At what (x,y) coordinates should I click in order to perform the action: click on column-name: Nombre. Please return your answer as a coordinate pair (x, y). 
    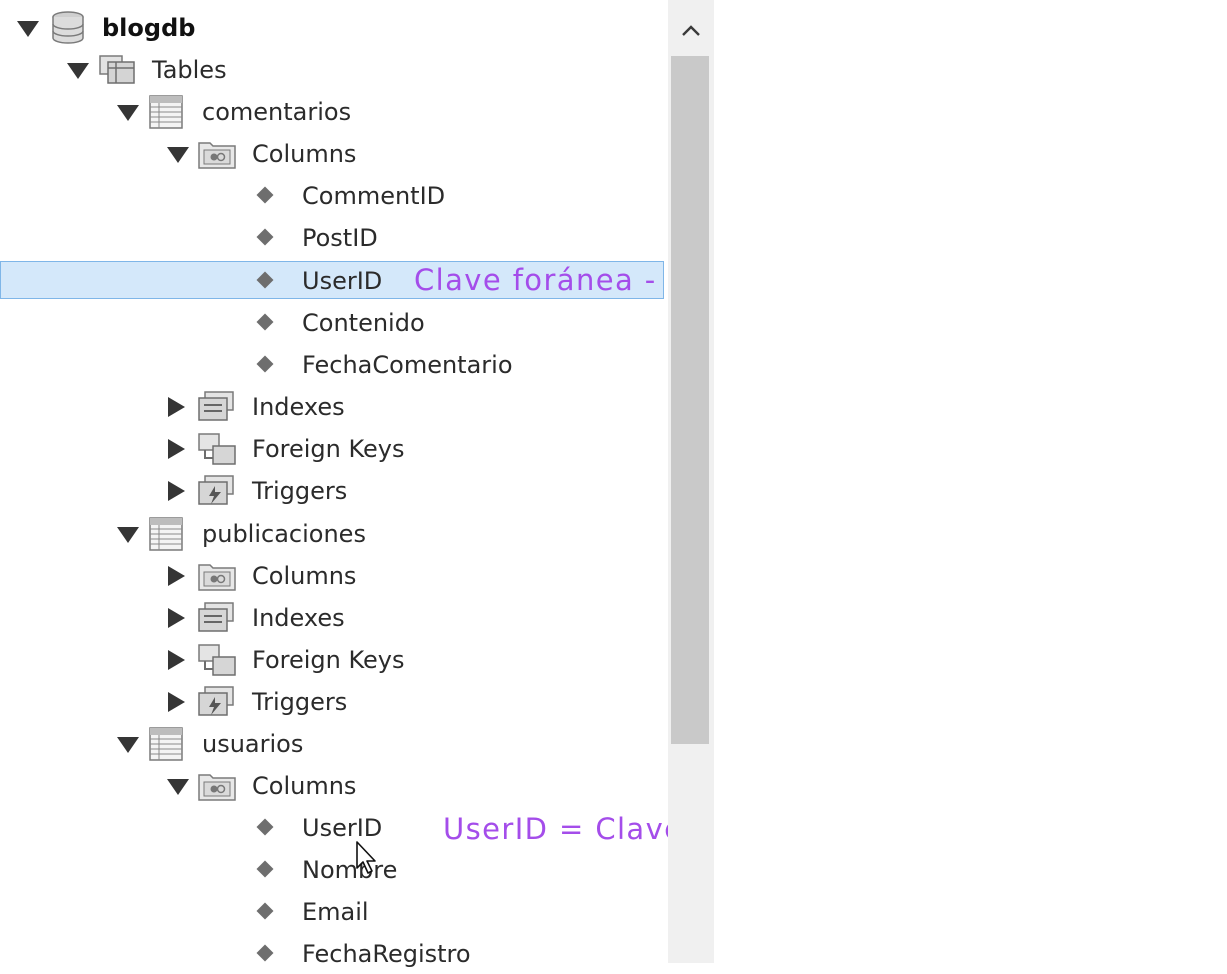
    Looking at the image, I should click on (350, 870).